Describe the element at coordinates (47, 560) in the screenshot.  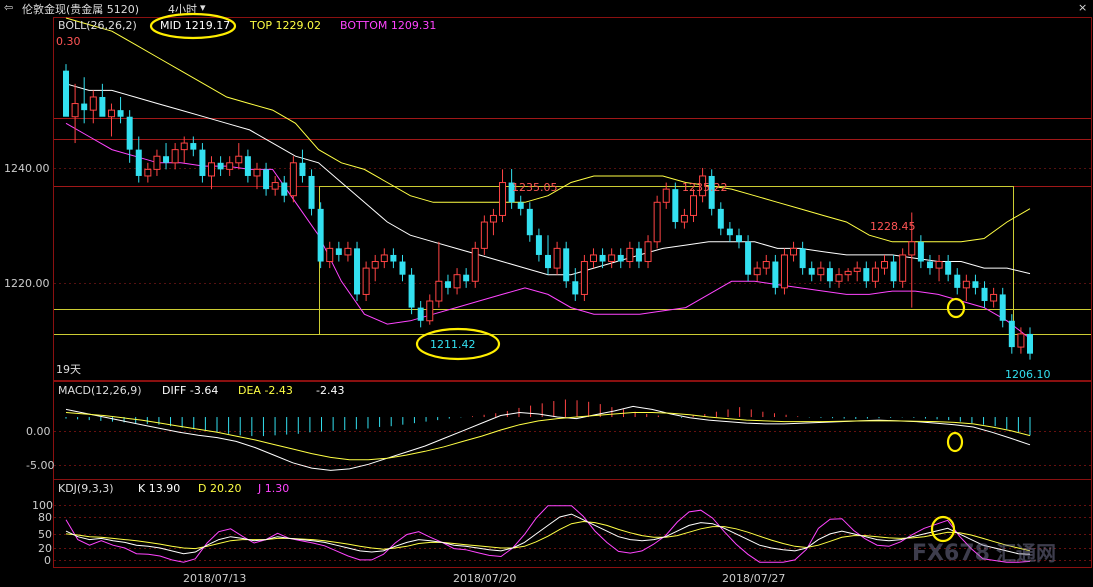
I see `kdj-y-tick-0: 0` at that location.